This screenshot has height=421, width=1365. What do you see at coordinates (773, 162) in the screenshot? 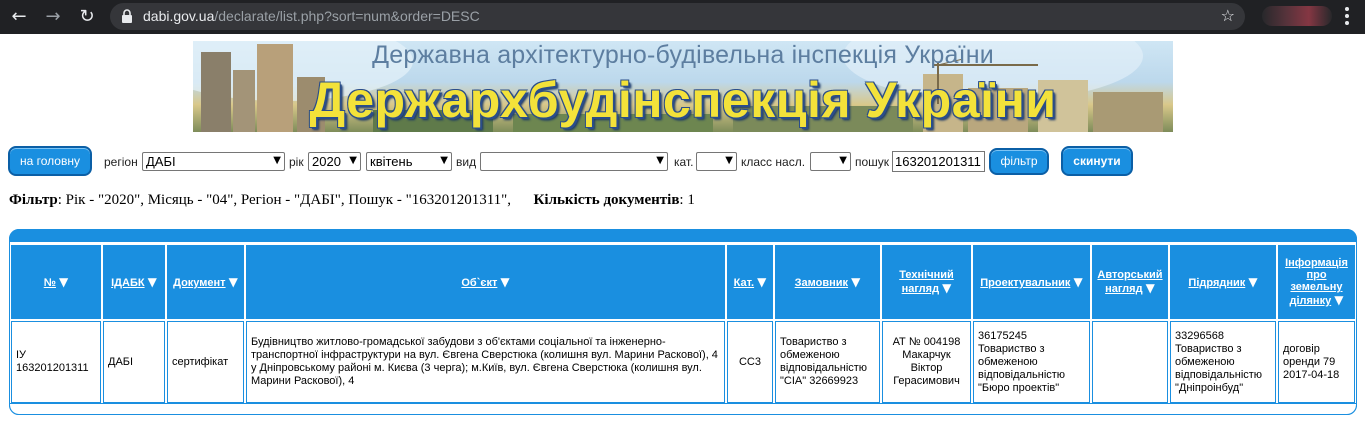
I see `class-label: класс насл.` at bounding box center [773, 162].